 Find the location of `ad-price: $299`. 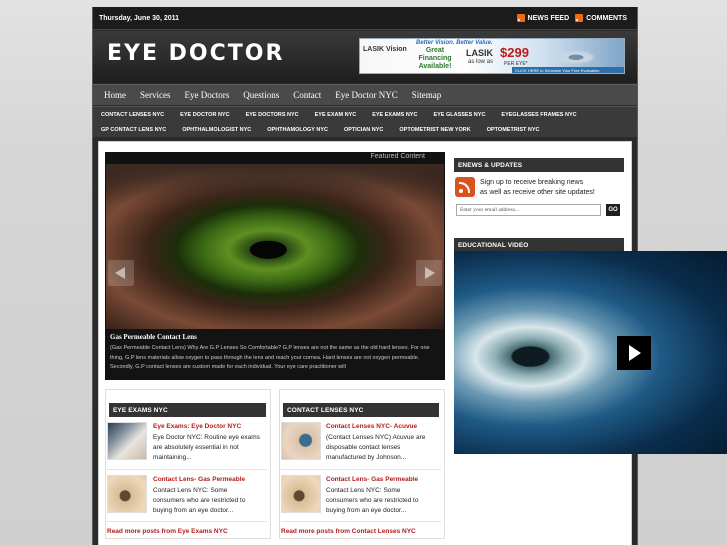

ad-price: $299 is located at coordinates (514, 52).